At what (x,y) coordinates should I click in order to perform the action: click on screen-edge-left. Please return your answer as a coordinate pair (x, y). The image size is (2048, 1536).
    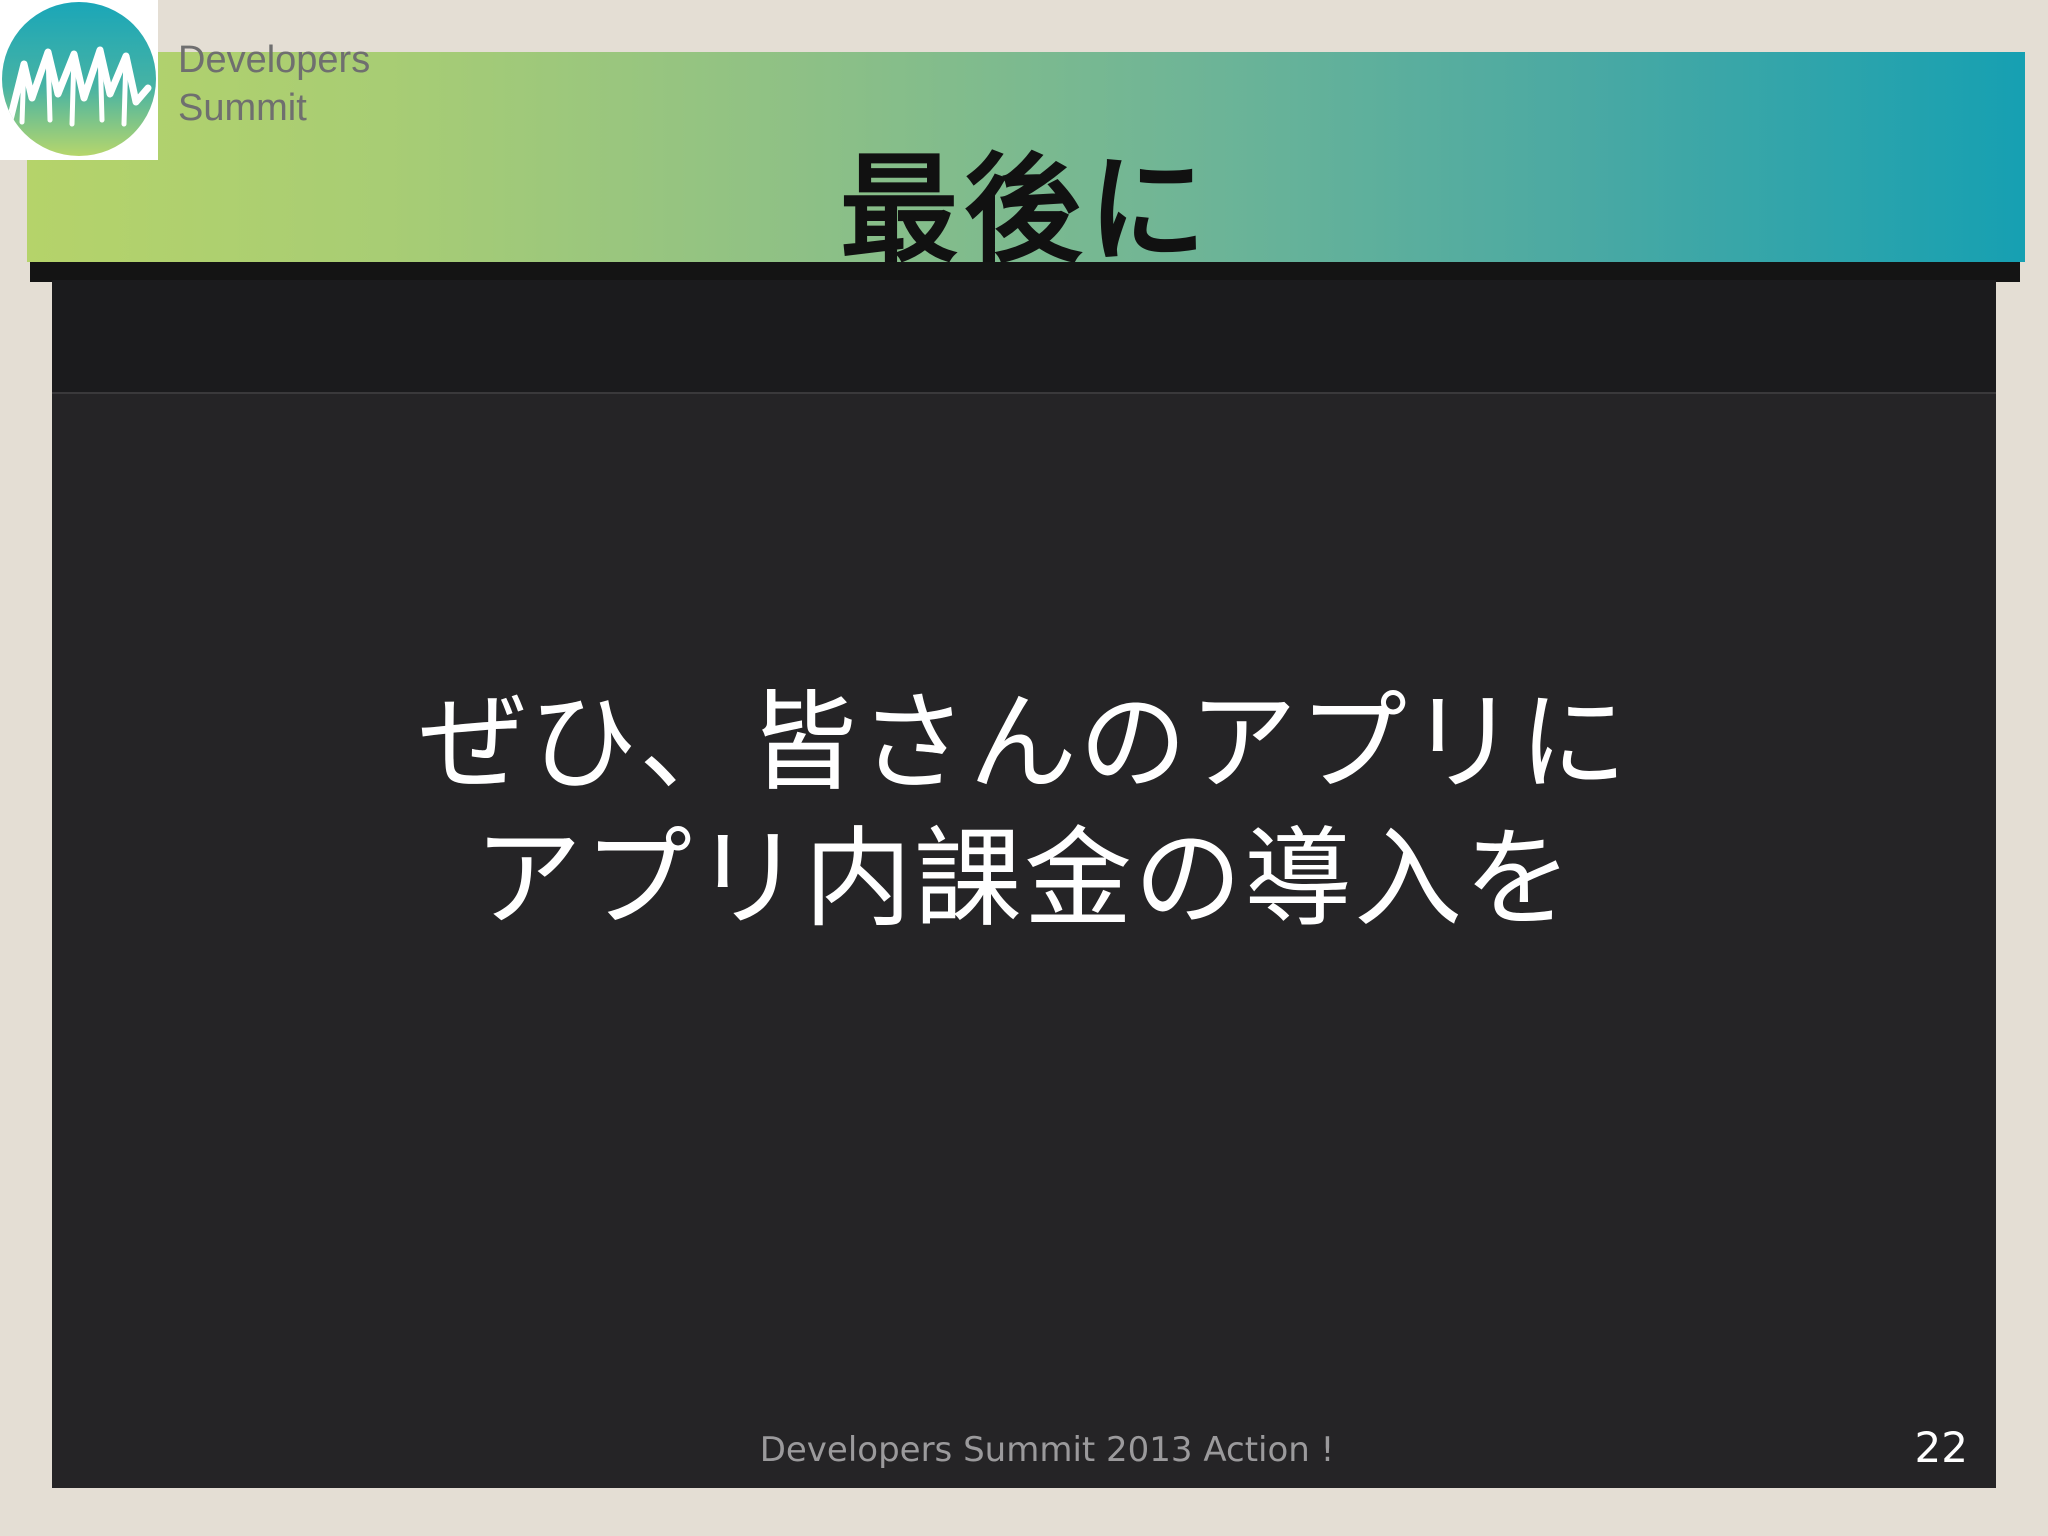
    Looking at the image, I should click on (41, 272).